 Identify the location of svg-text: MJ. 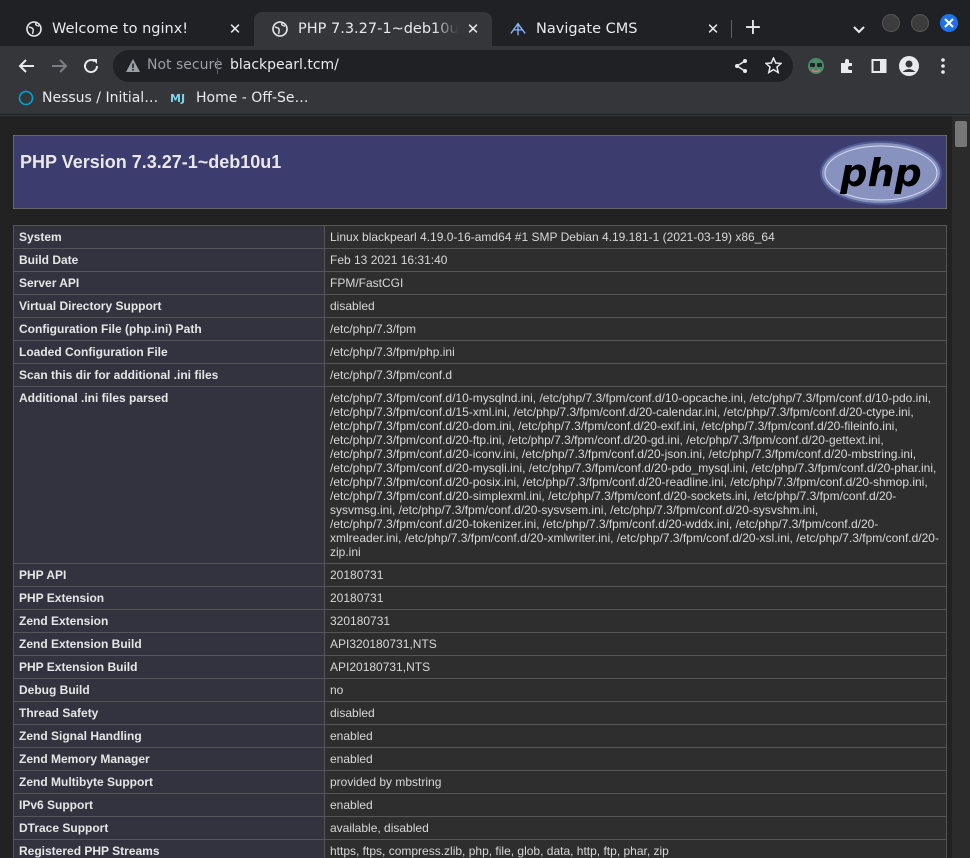
(177, 98).